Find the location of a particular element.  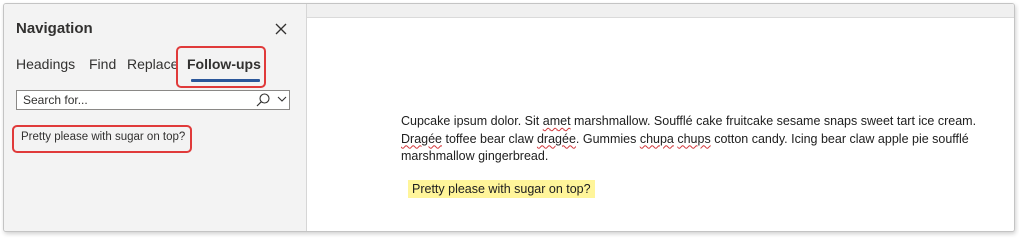

search-input is located at coordinates (132, 100).